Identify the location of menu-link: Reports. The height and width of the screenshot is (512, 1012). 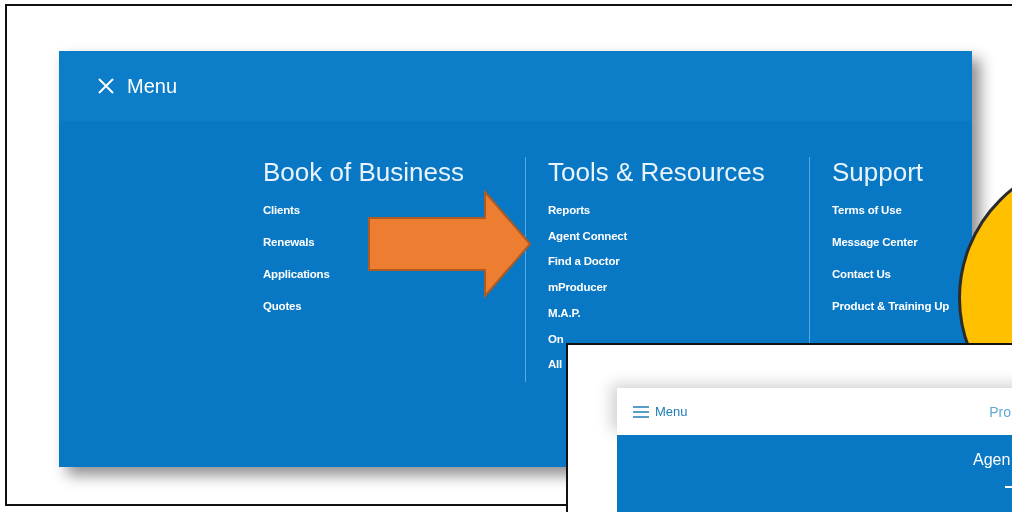
(569, 215).